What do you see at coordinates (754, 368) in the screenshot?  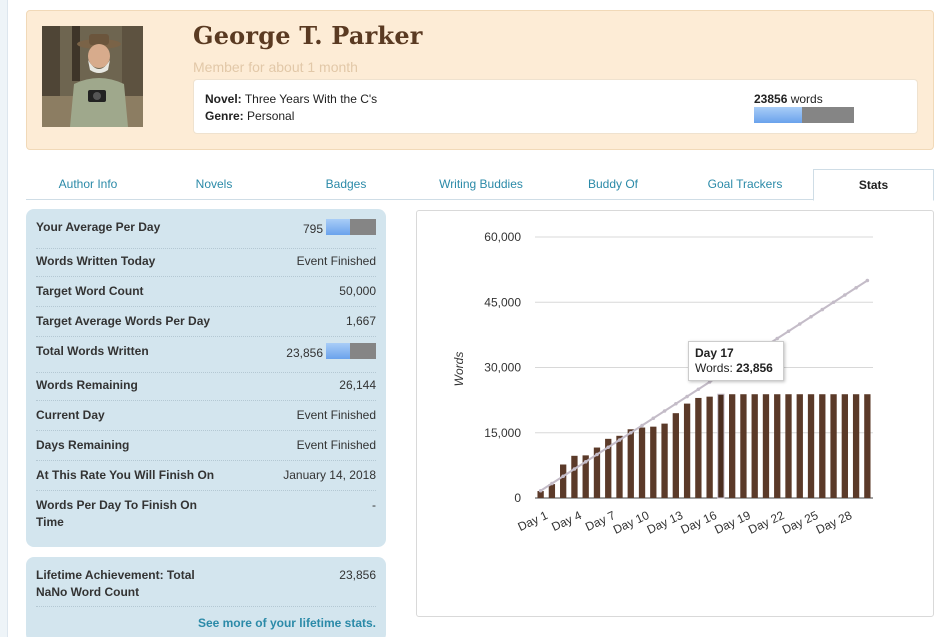 I see `tooltip-value: 23,856` at bounding box center [754, 368].